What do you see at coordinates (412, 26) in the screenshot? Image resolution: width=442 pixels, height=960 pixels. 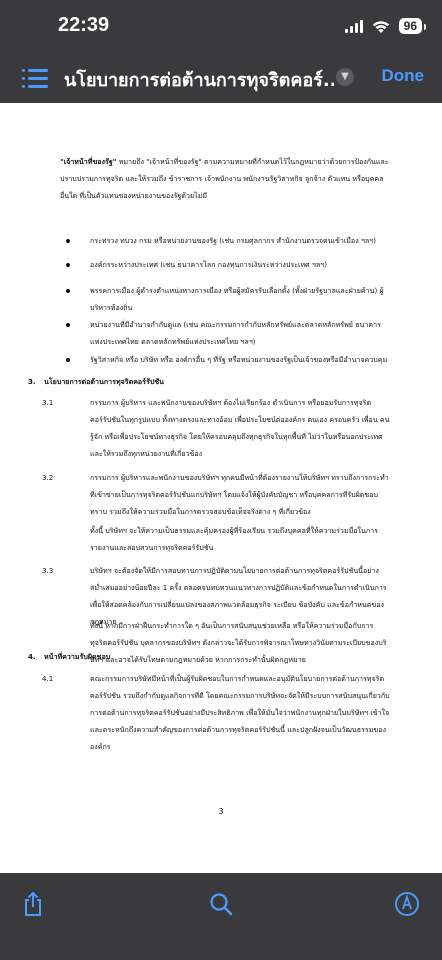 I see `battery-indicator: 96` at bounding box center [412, 26].